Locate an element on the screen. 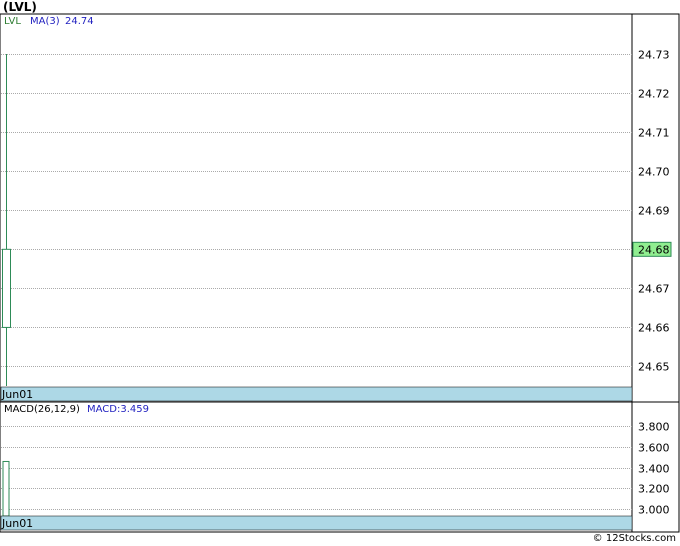  macd-y-tick-label: 3.400 is located at coordinates (654, 469).